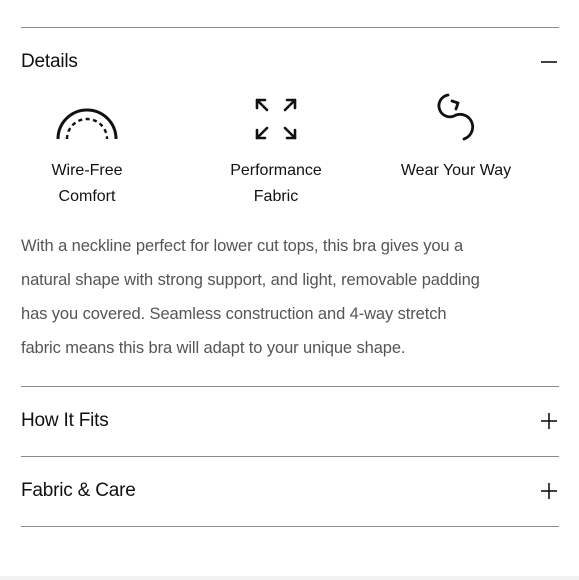  Describe the element at coordinates (290, 421) in the screenshot. I see `how-it-fits-accordion-header: How It Fits` at that location.